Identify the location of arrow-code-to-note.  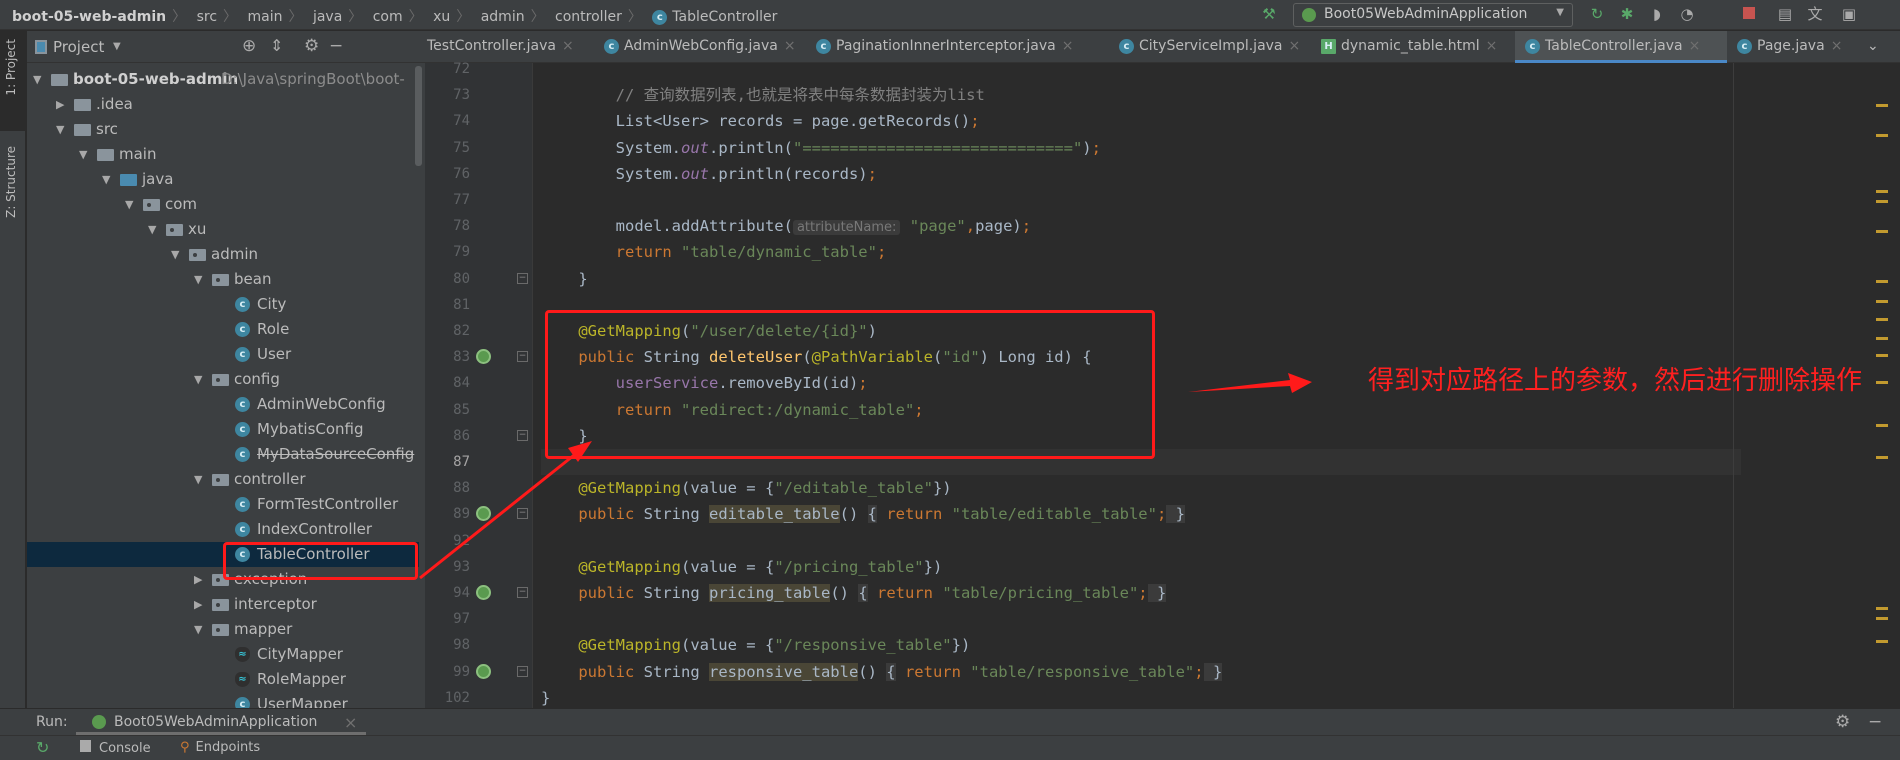
(1250, 383).